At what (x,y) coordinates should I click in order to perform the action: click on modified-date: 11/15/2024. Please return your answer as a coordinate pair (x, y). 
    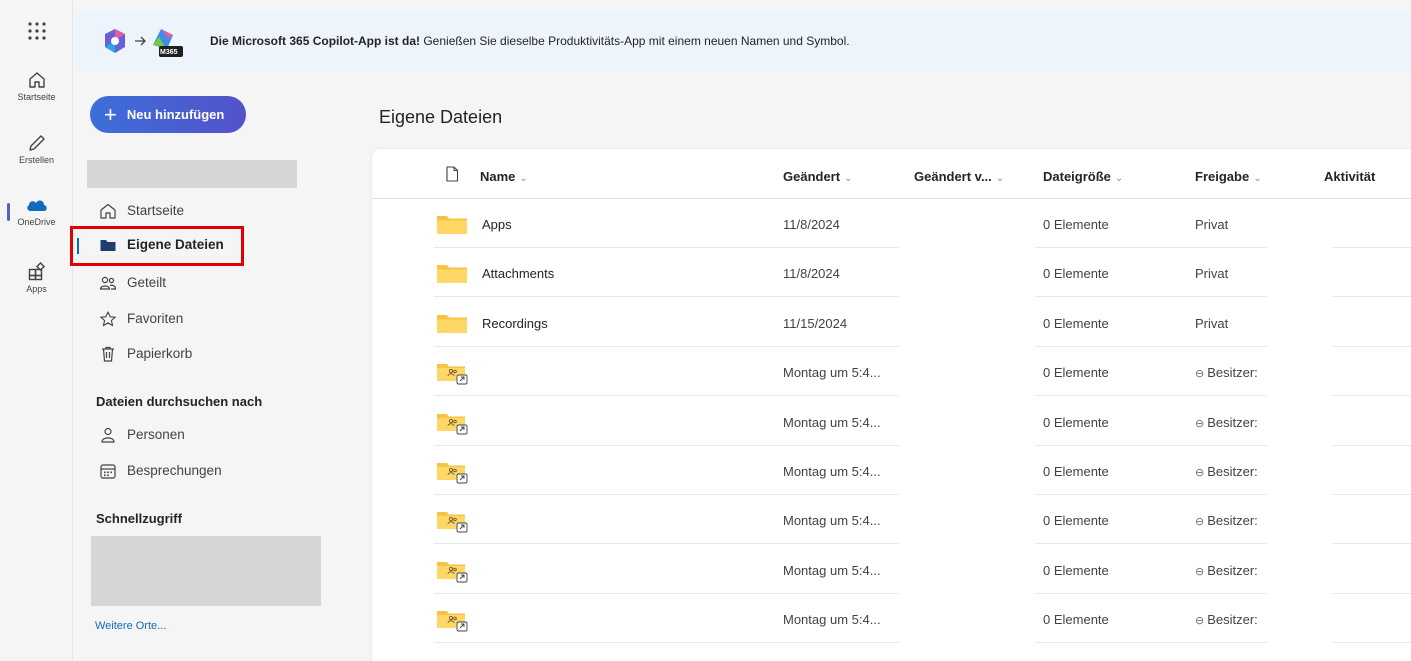
    Looking at the image, I should click on (815, 323).